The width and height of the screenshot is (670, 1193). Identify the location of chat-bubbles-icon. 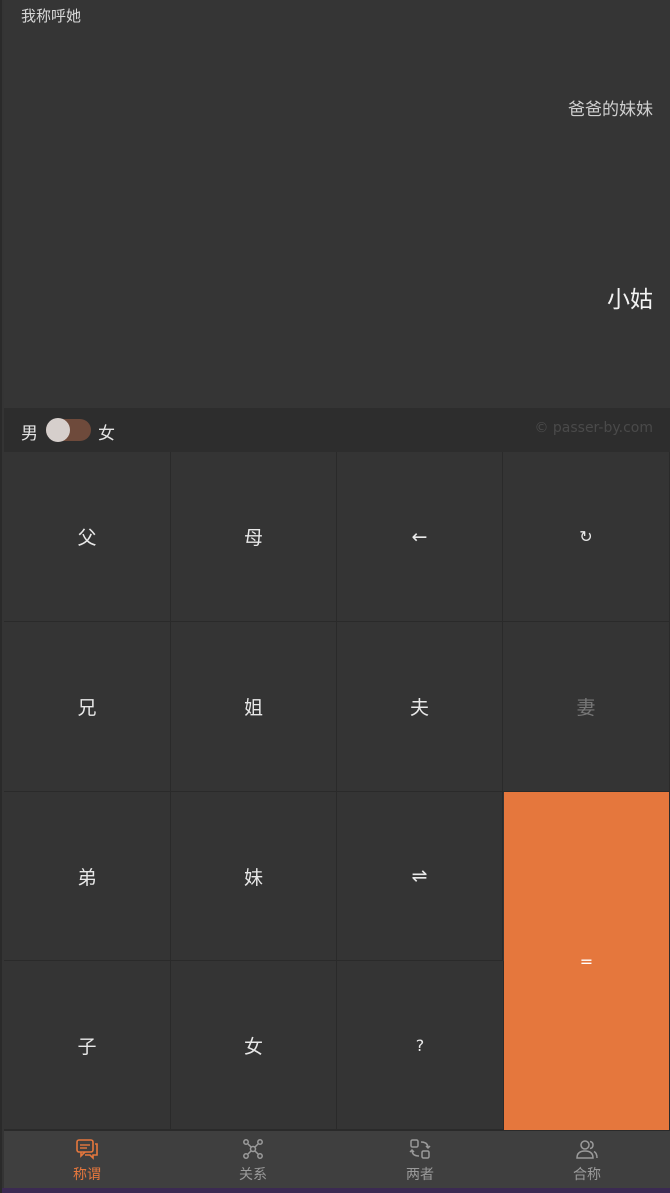
(87, 1149).